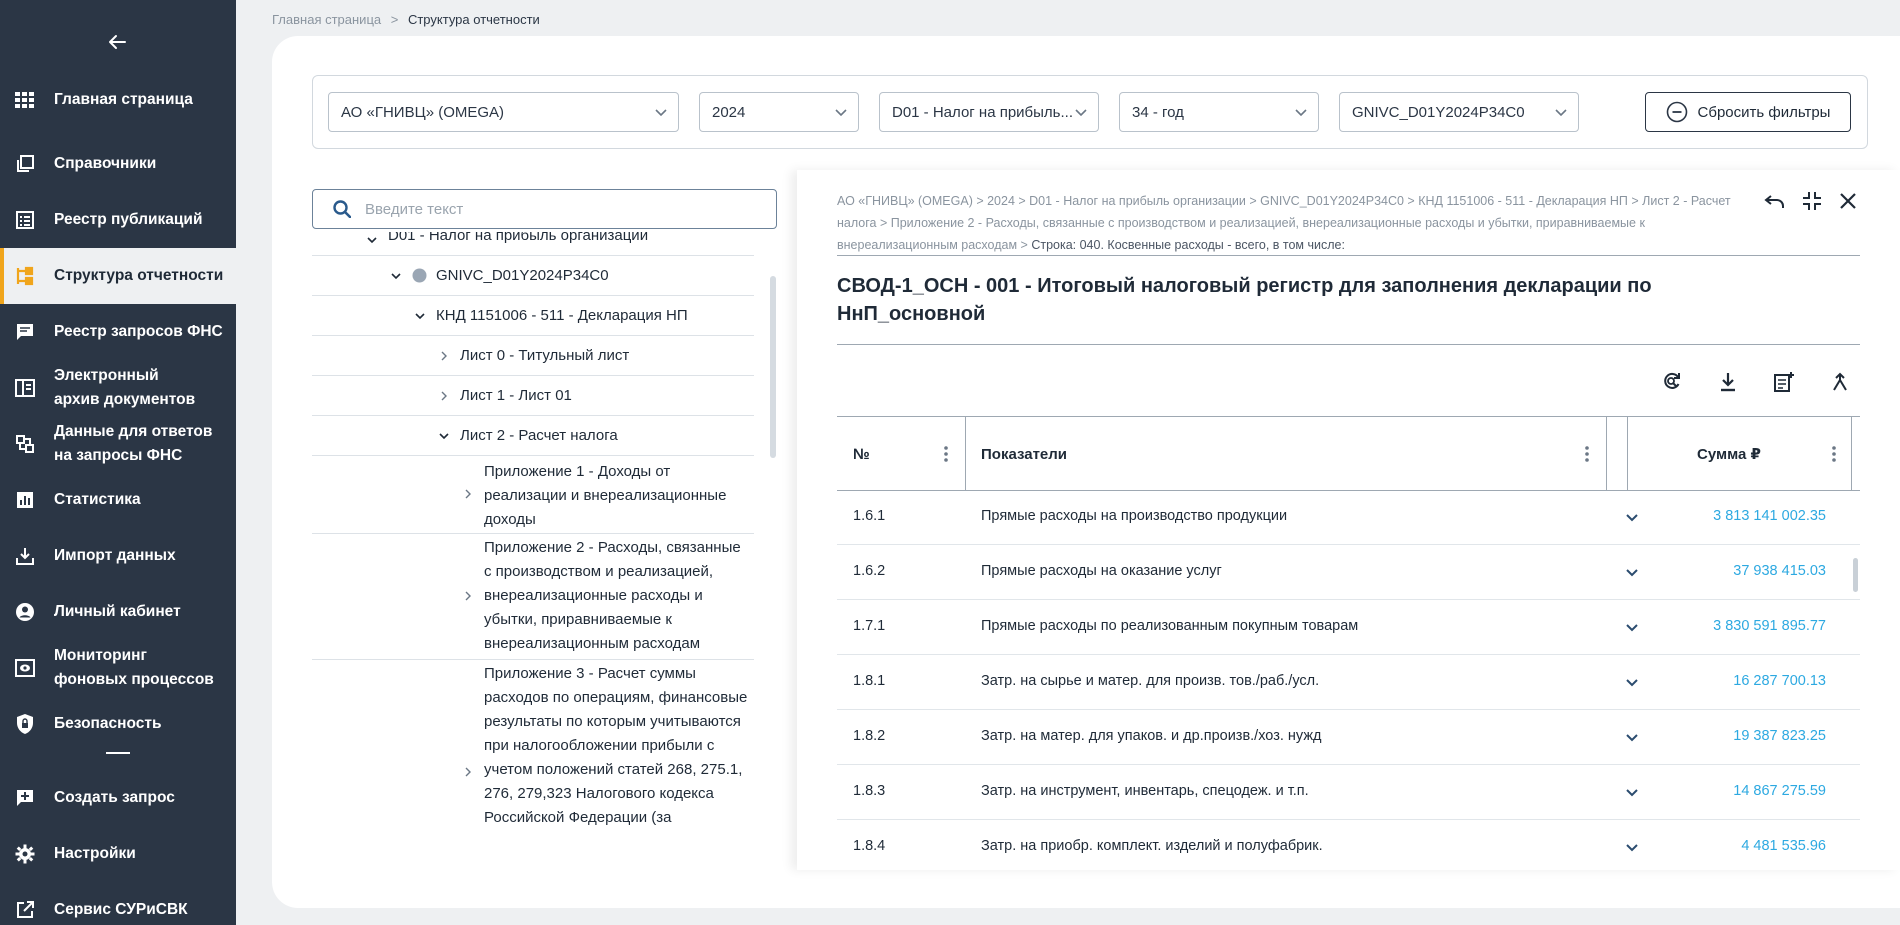 This screenshot has width=1900, height=925. I want to click on close-icon, so click(1848, 201).